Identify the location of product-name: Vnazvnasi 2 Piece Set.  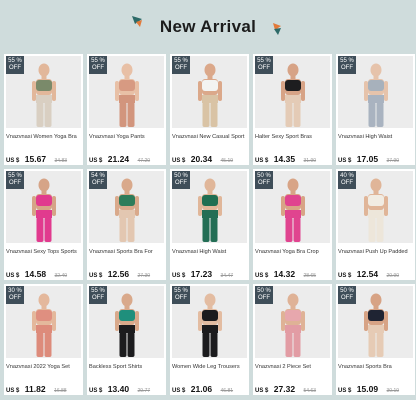
(293, 367).